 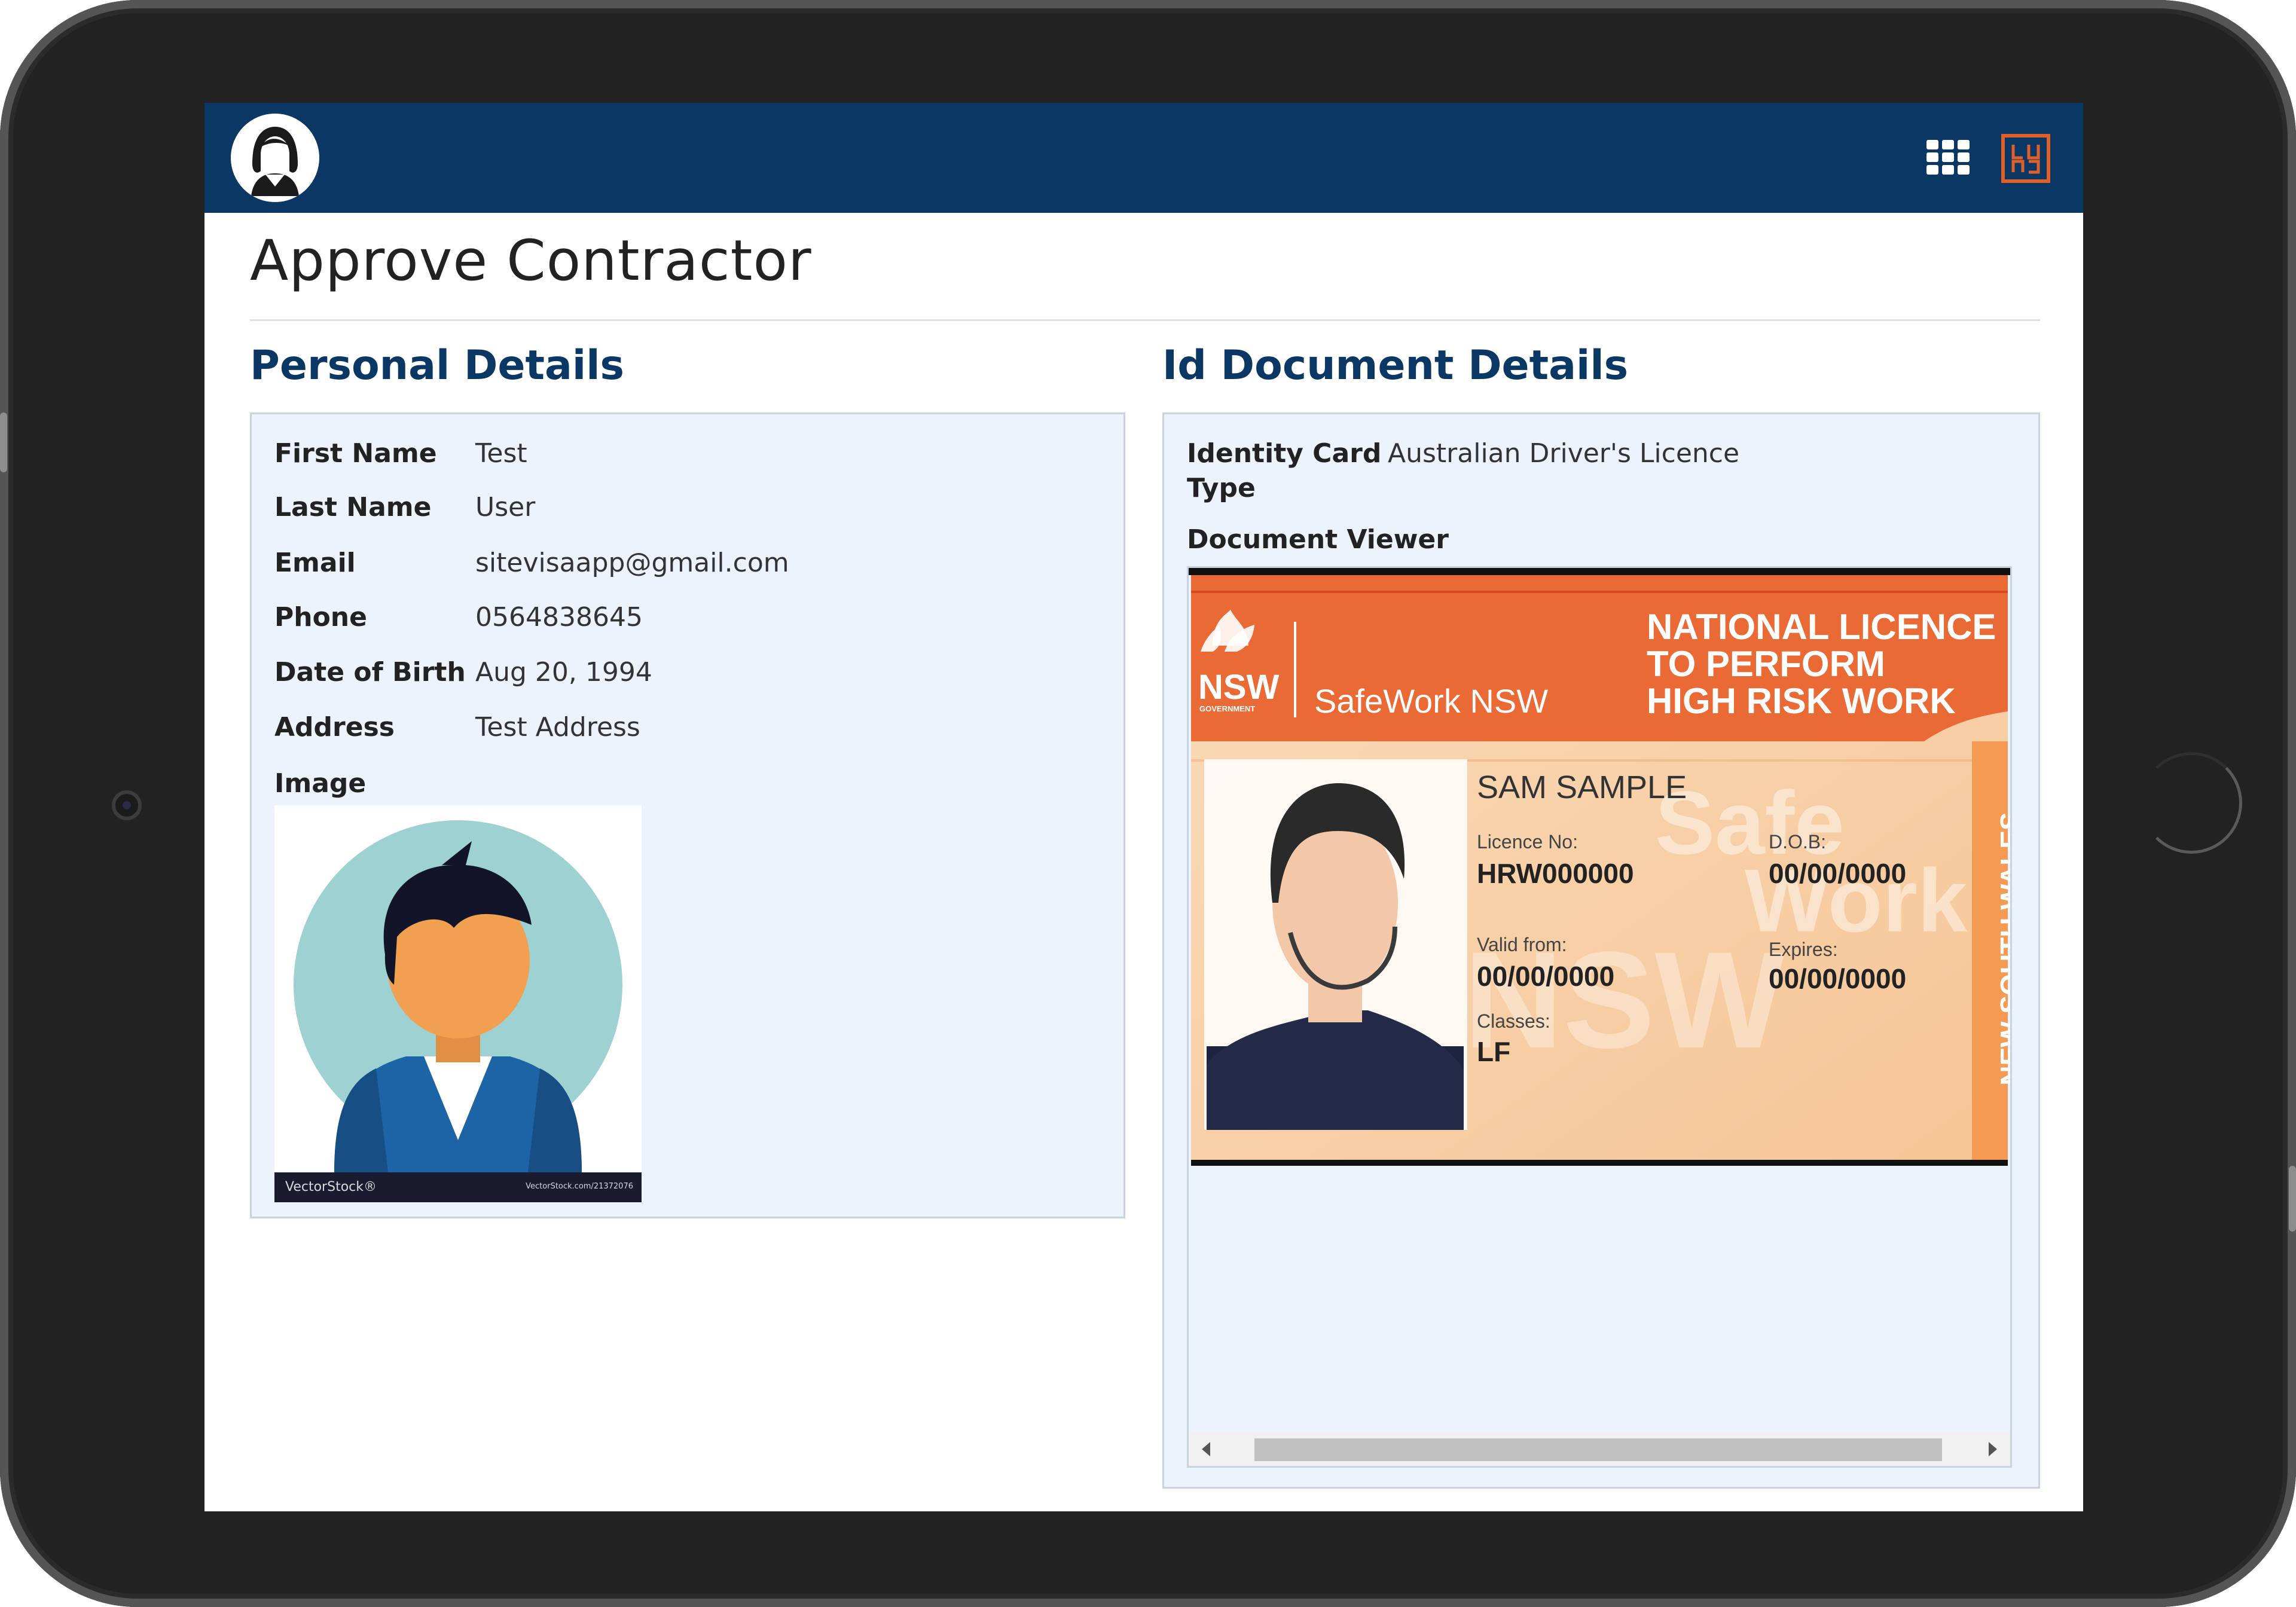 I want to click on user-avatar-icon, so click(x=275, y=158).